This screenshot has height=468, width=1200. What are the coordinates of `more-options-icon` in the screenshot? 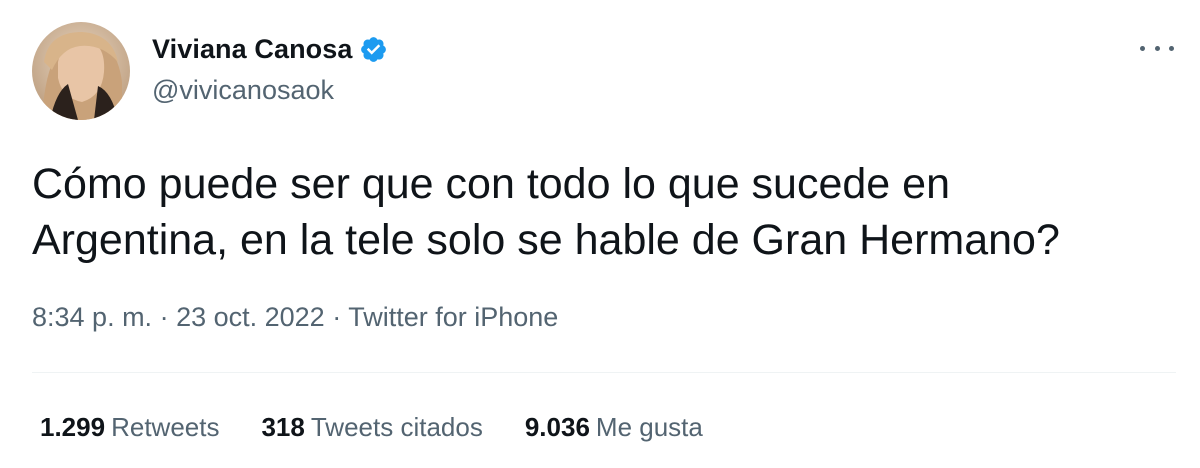 It's located at (1157, 48).